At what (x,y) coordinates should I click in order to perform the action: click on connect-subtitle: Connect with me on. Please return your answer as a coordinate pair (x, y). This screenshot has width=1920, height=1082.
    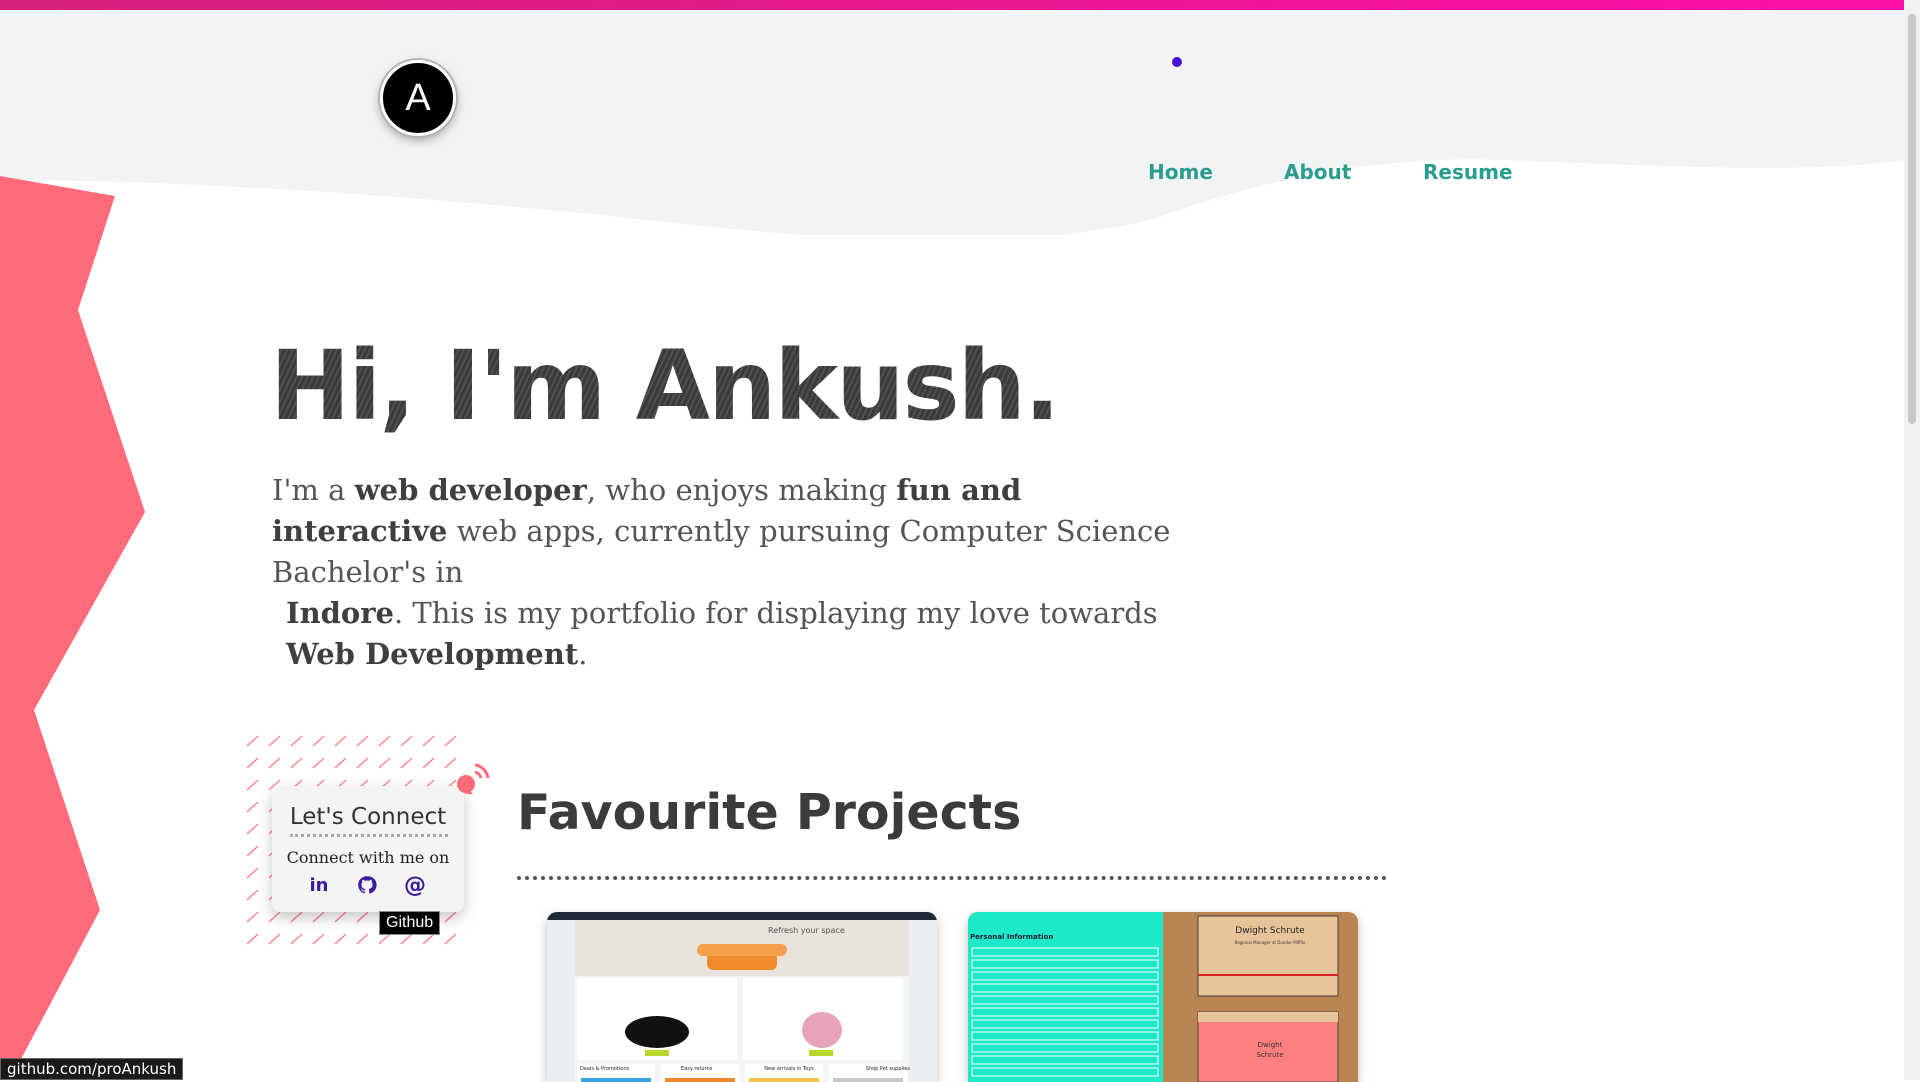
    Looking at the image, I should click on (368, 857).